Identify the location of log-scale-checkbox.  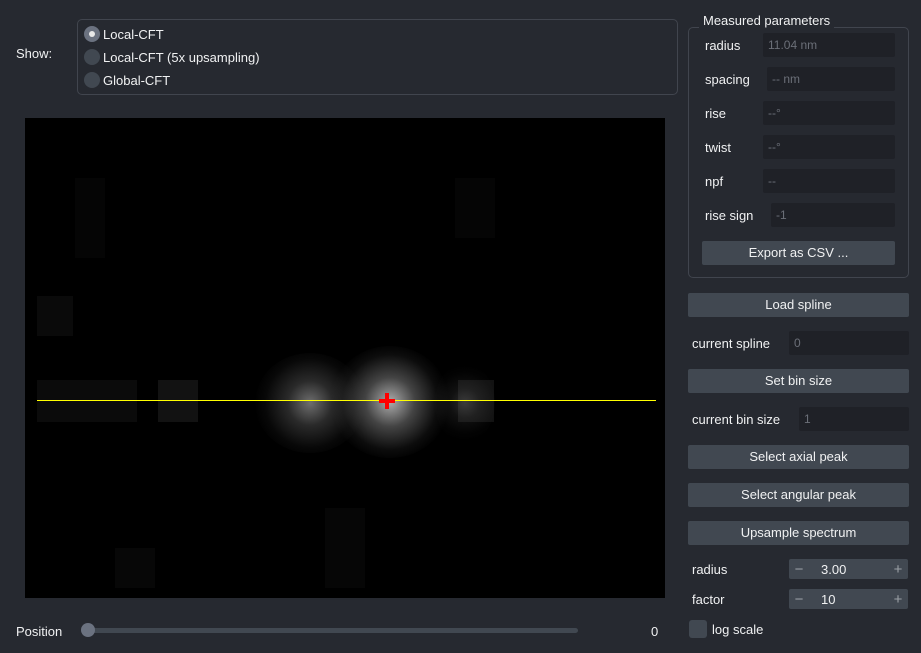
(698, 629).